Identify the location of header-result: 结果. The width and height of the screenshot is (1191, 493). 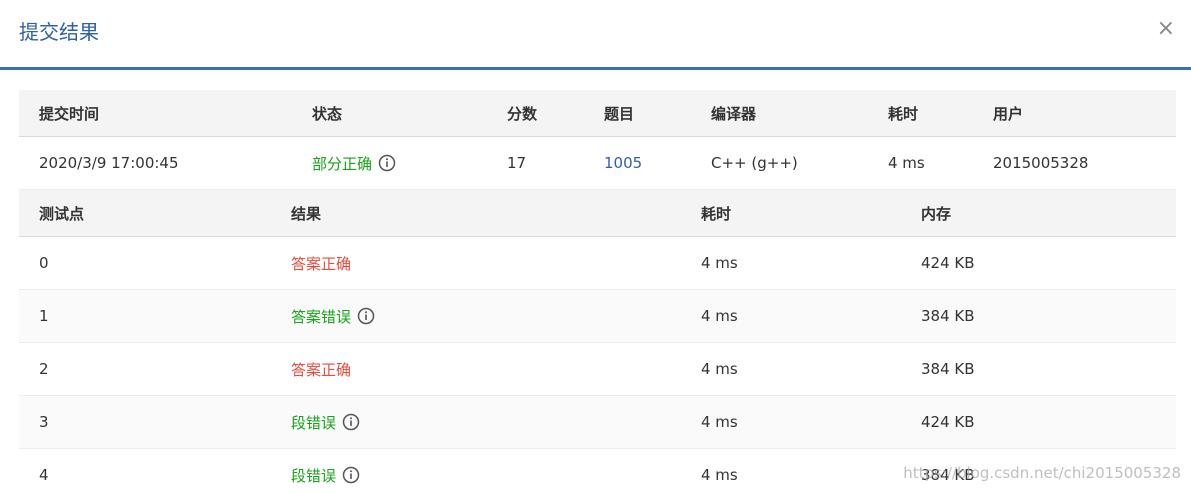
(306, 213).